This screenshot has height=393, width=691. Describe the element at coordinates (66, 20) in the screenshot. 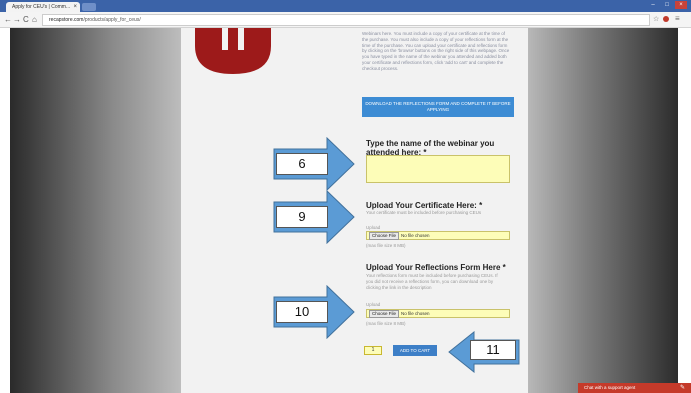

I see `url-domain: recapstore.com` at that location.